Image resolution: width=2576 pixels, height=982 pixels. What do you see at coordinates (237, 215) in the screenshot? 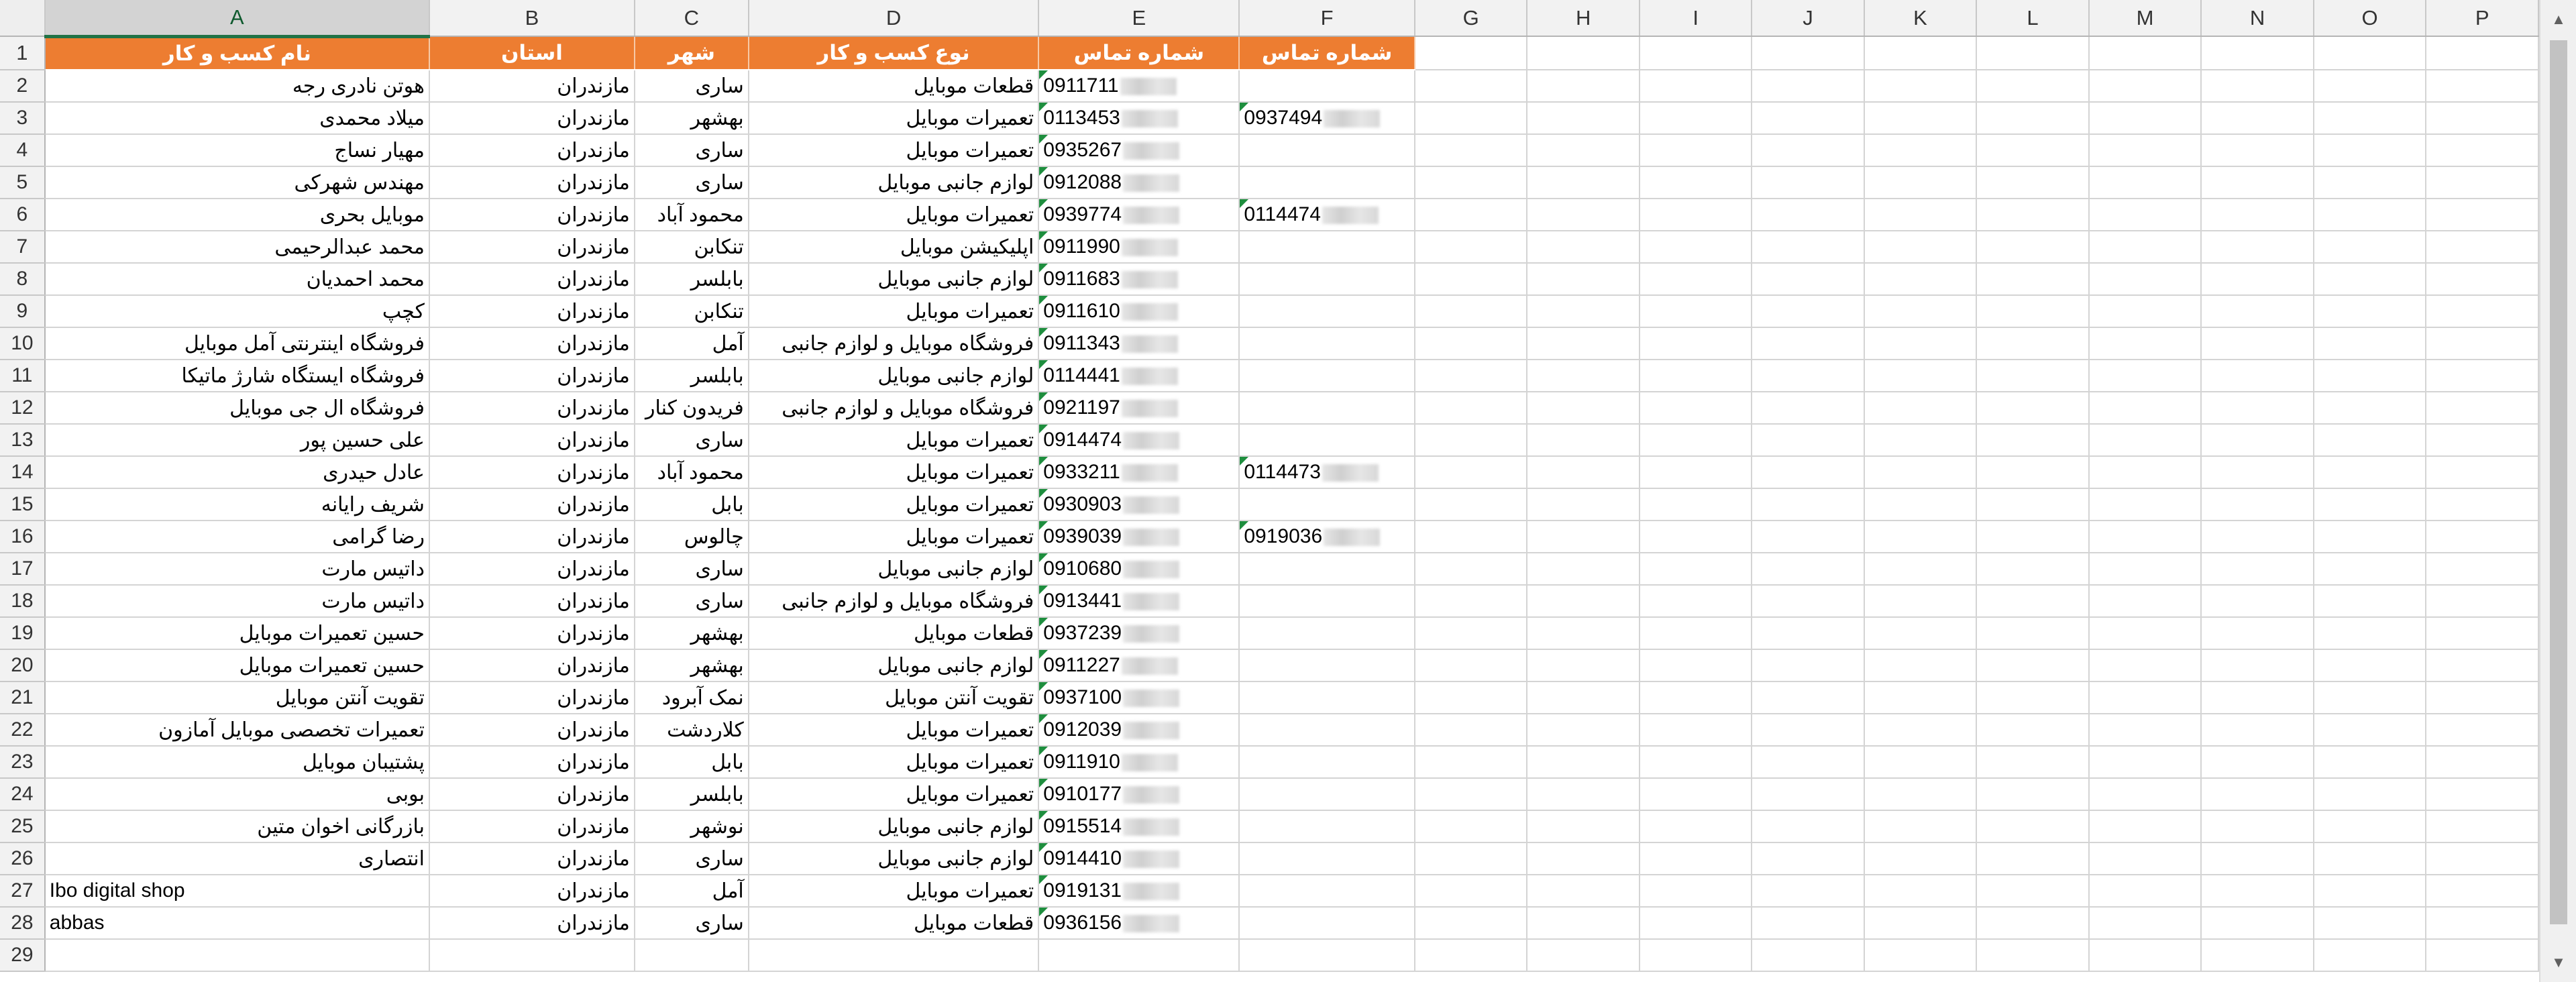
I see `cell-business-name: موبایل بحری` at bounding box center [237, 215].